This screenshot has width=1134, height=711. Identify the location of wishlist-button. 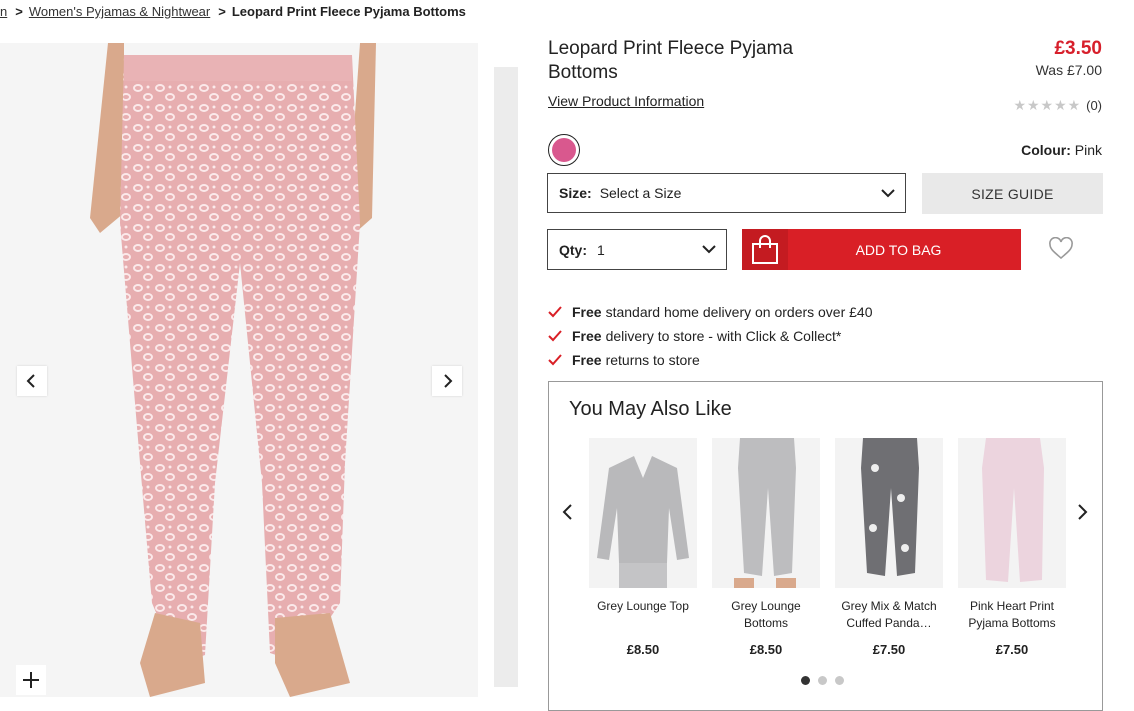
(1061, 248).